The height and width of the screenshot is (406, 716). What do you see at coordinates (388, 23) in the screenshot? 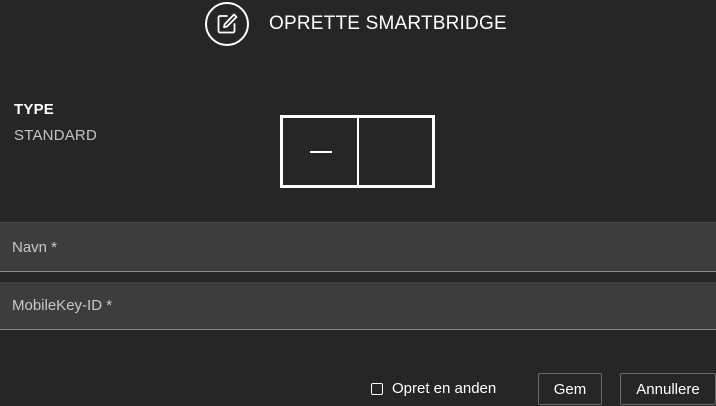
I see `dialog-title: OPRETTE SMARTBRIDGE` at bounding box center [388, 23].